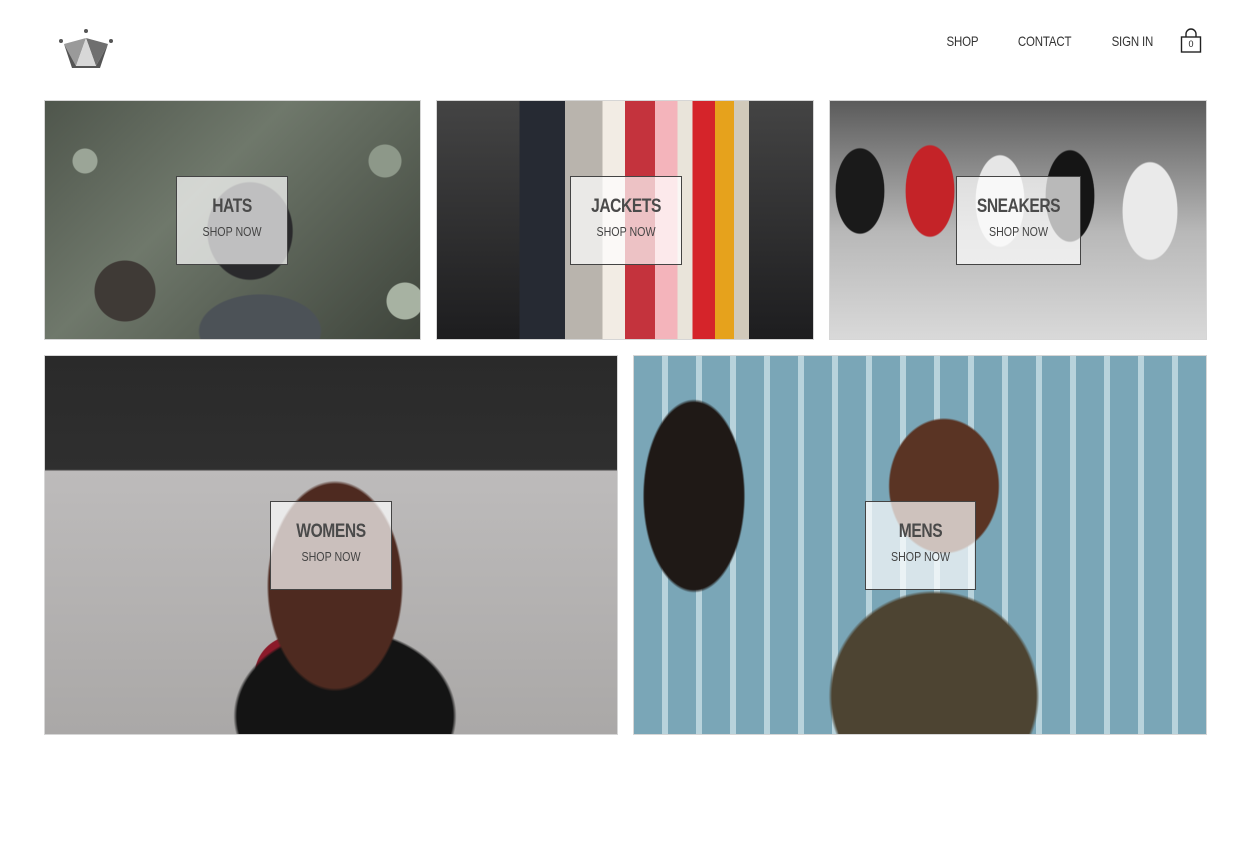  I want to click on hats-cta-box: HATS SHOP NOW, so click(232, 220).